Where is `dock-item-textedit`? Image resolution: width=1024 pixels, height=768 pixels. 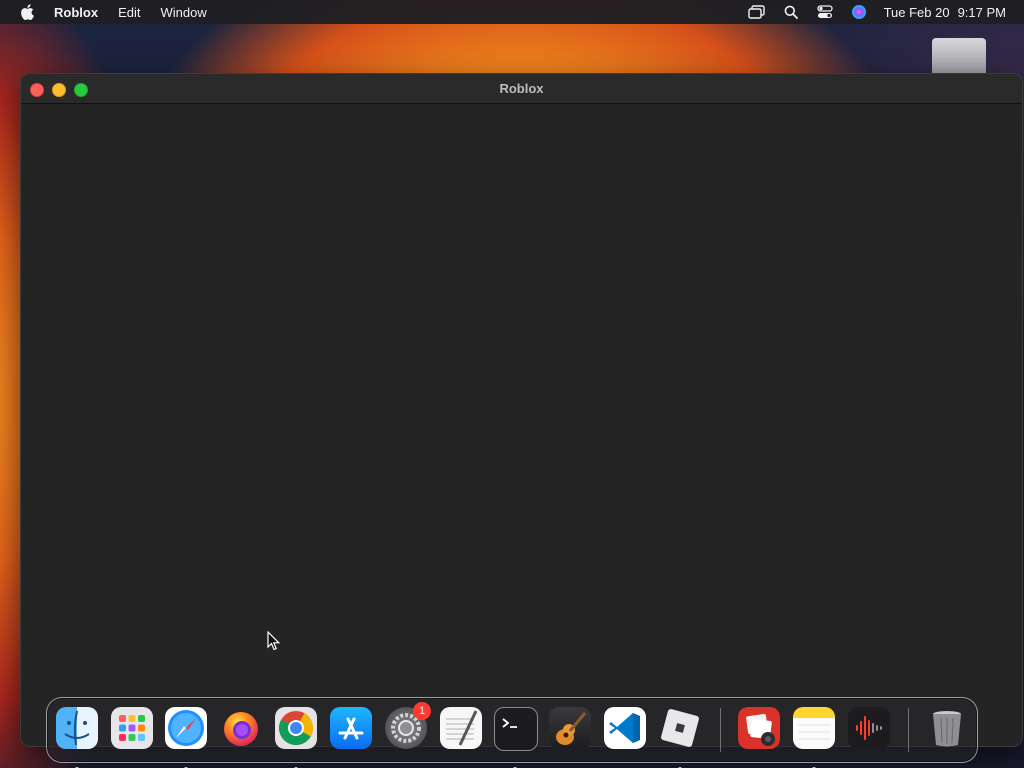
dock-item-textedit is located at coordinates (461, 728).